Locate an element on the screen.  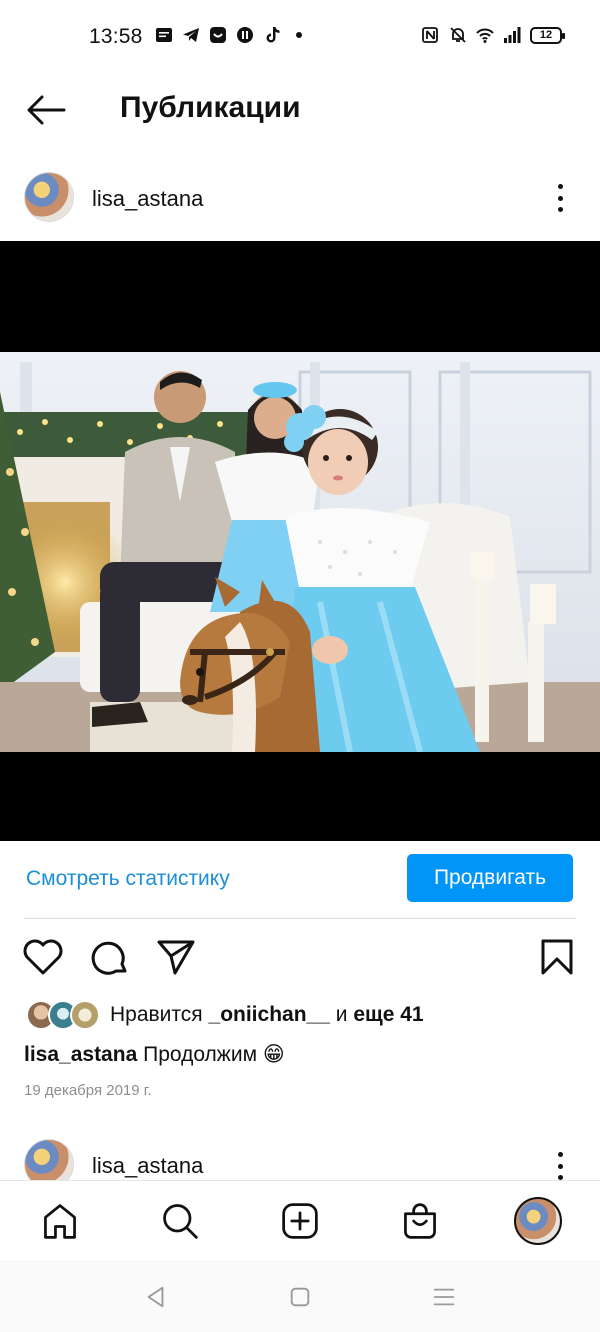
menu-lines-icon is located at coordinates (444, 1297).